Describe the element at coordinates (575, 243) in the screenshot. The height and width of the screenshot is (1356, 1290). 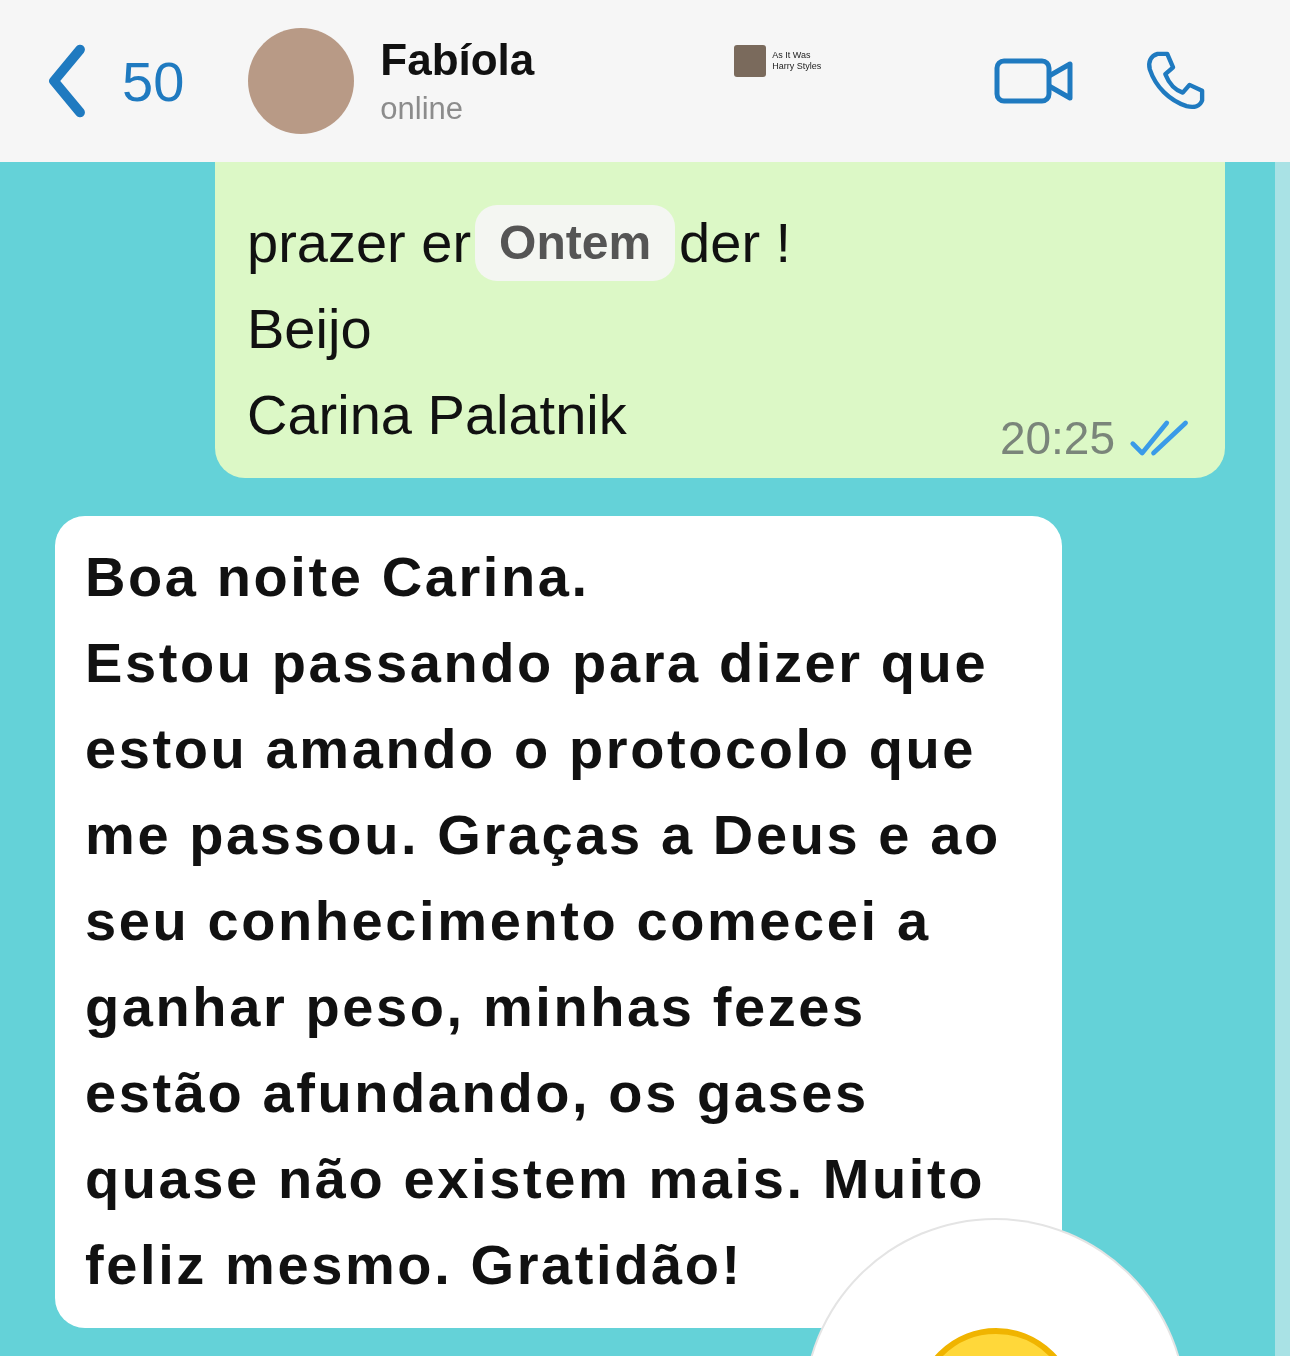
I see `date-chip: Ontem` at that location.